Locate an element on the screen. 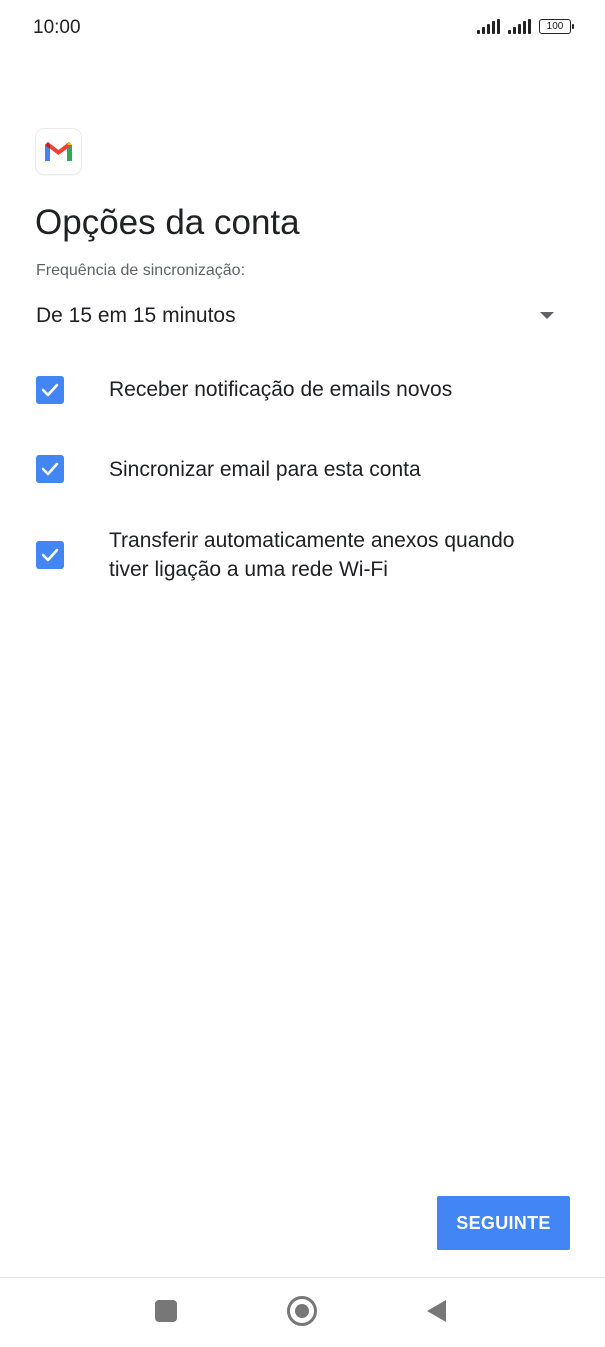 The image size is (605, 1347). option-new-email-notification: Receber notificação de emails novos is located at coordinates (306, 392).